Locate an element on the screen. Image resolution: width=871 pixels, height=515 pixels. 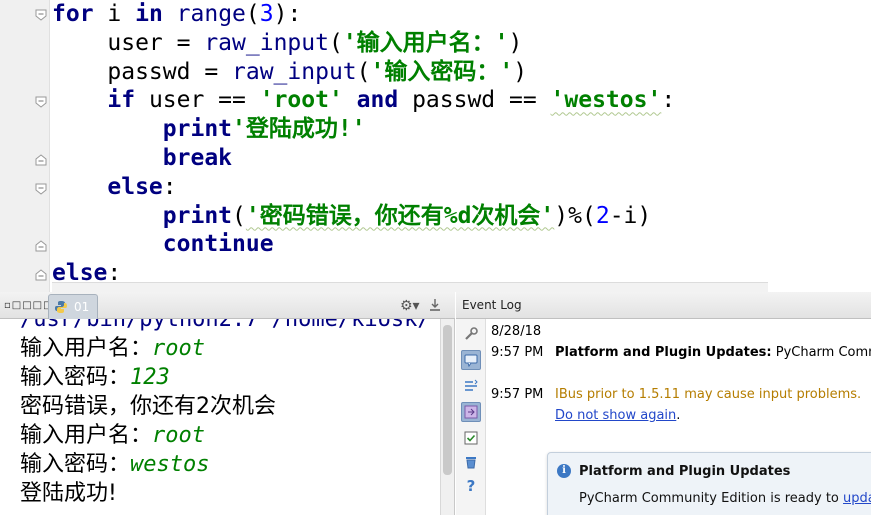
event-log-header: Event Log is located at coordinates (663, 305).